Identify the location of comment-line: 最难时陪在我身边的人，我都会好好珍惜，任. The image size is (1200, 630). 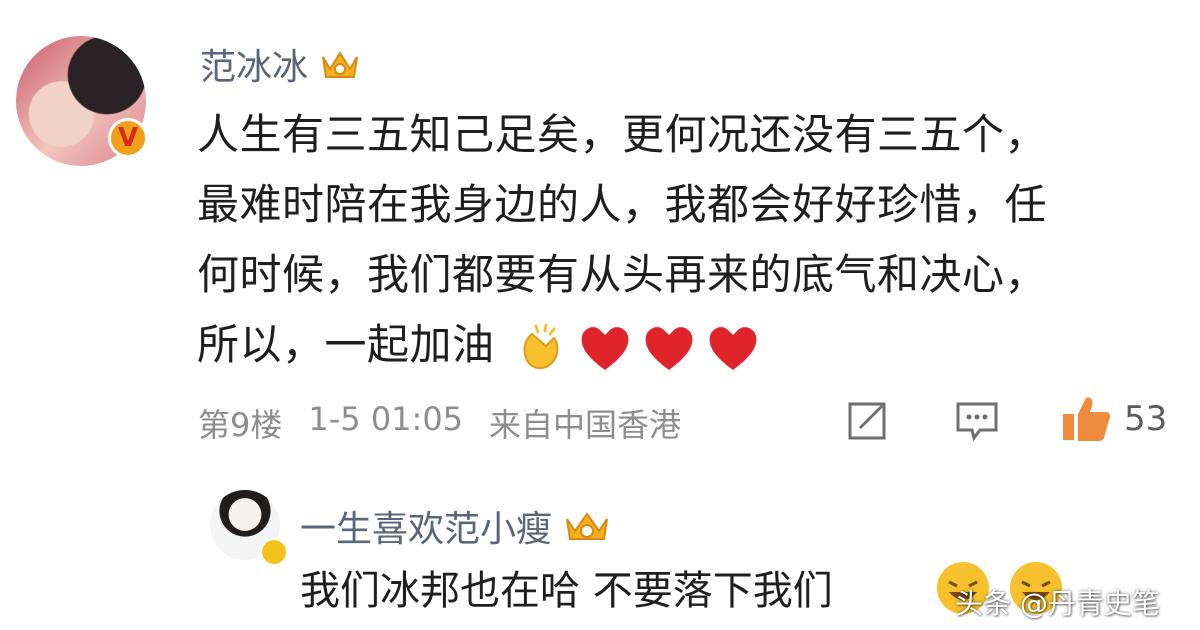
(622, 204).